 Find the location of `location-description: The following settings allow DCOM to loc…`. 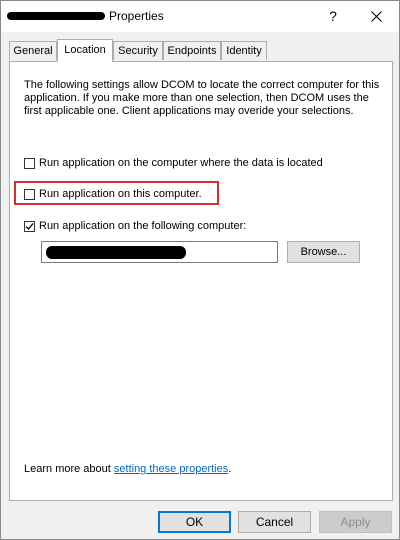

location-description: The following settings allow DCOM to loc… is located at coordinates (202, 98).